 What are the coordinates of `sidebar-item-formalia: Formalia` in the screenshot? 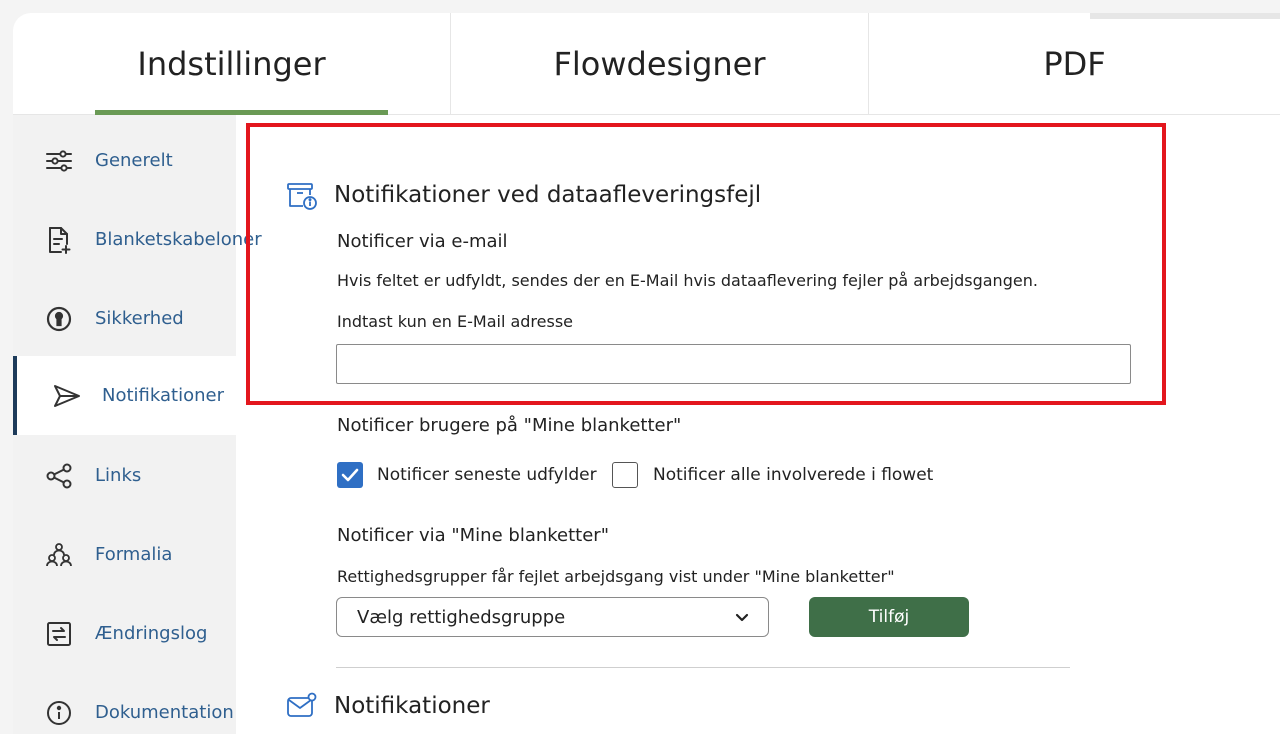 It's located at (124, 554).